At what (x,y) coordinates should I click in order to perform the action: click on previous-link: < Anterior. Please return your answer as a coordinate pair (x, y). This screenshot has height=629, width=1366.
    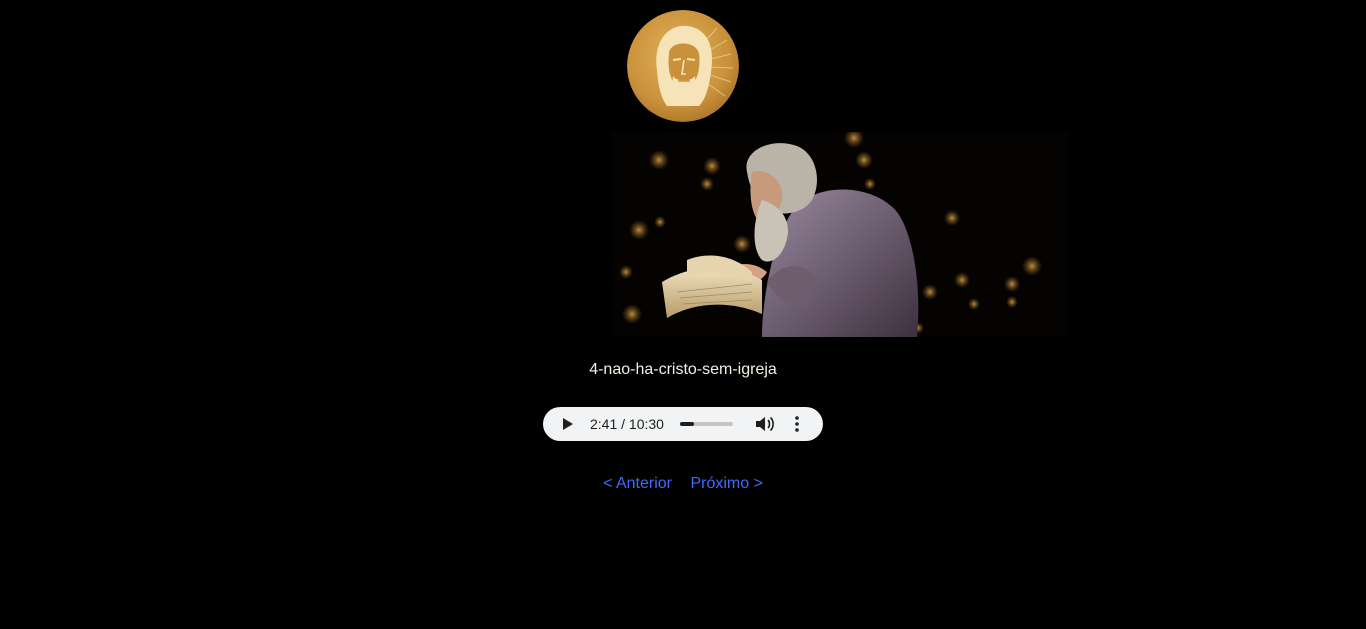
    Looking at the image, I should click on (637, 483).